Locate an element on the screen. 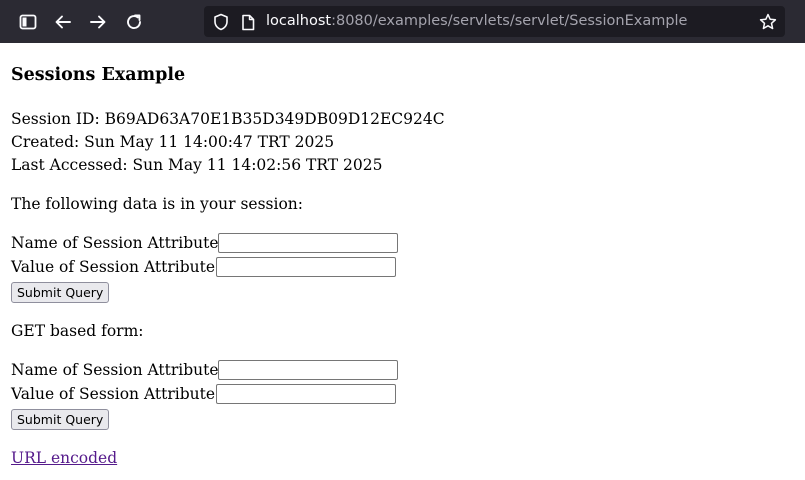 The image size is (805, 480). post-attribute-value-input is located at coordinates (306, 267).